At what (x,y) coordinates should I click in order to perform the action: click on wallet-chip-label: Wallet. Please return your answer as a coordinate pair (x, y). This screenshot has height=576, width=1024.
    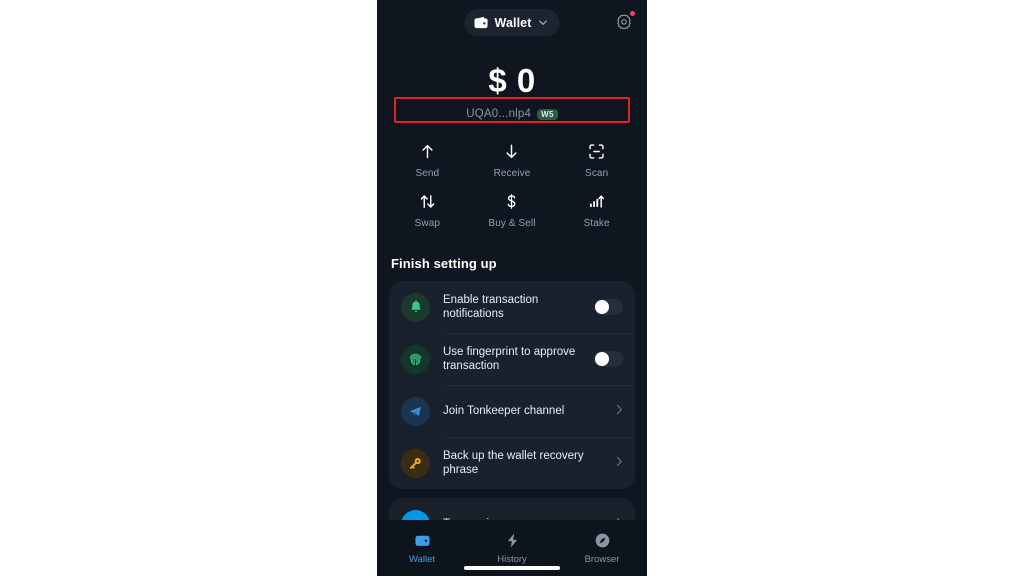
    Looking at the image, I should click on (513, 22).